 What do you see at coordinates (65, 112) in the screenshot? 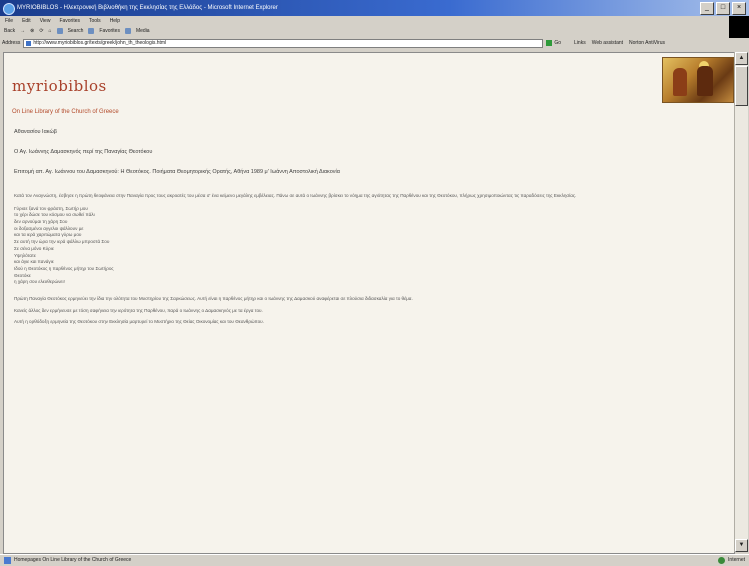
I see `site-subtitle: On Line Library of the Church of Greece` at bounding box center [65, 112].